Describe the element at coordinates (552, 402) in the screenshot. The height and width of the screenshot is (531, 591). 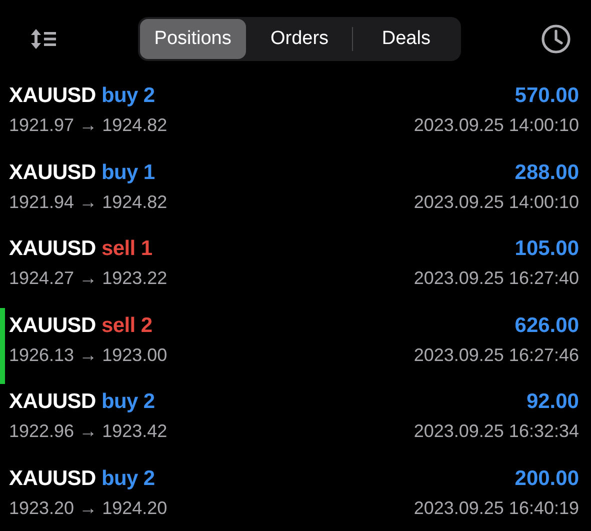
I see `profit-value: 92.00` at that location.